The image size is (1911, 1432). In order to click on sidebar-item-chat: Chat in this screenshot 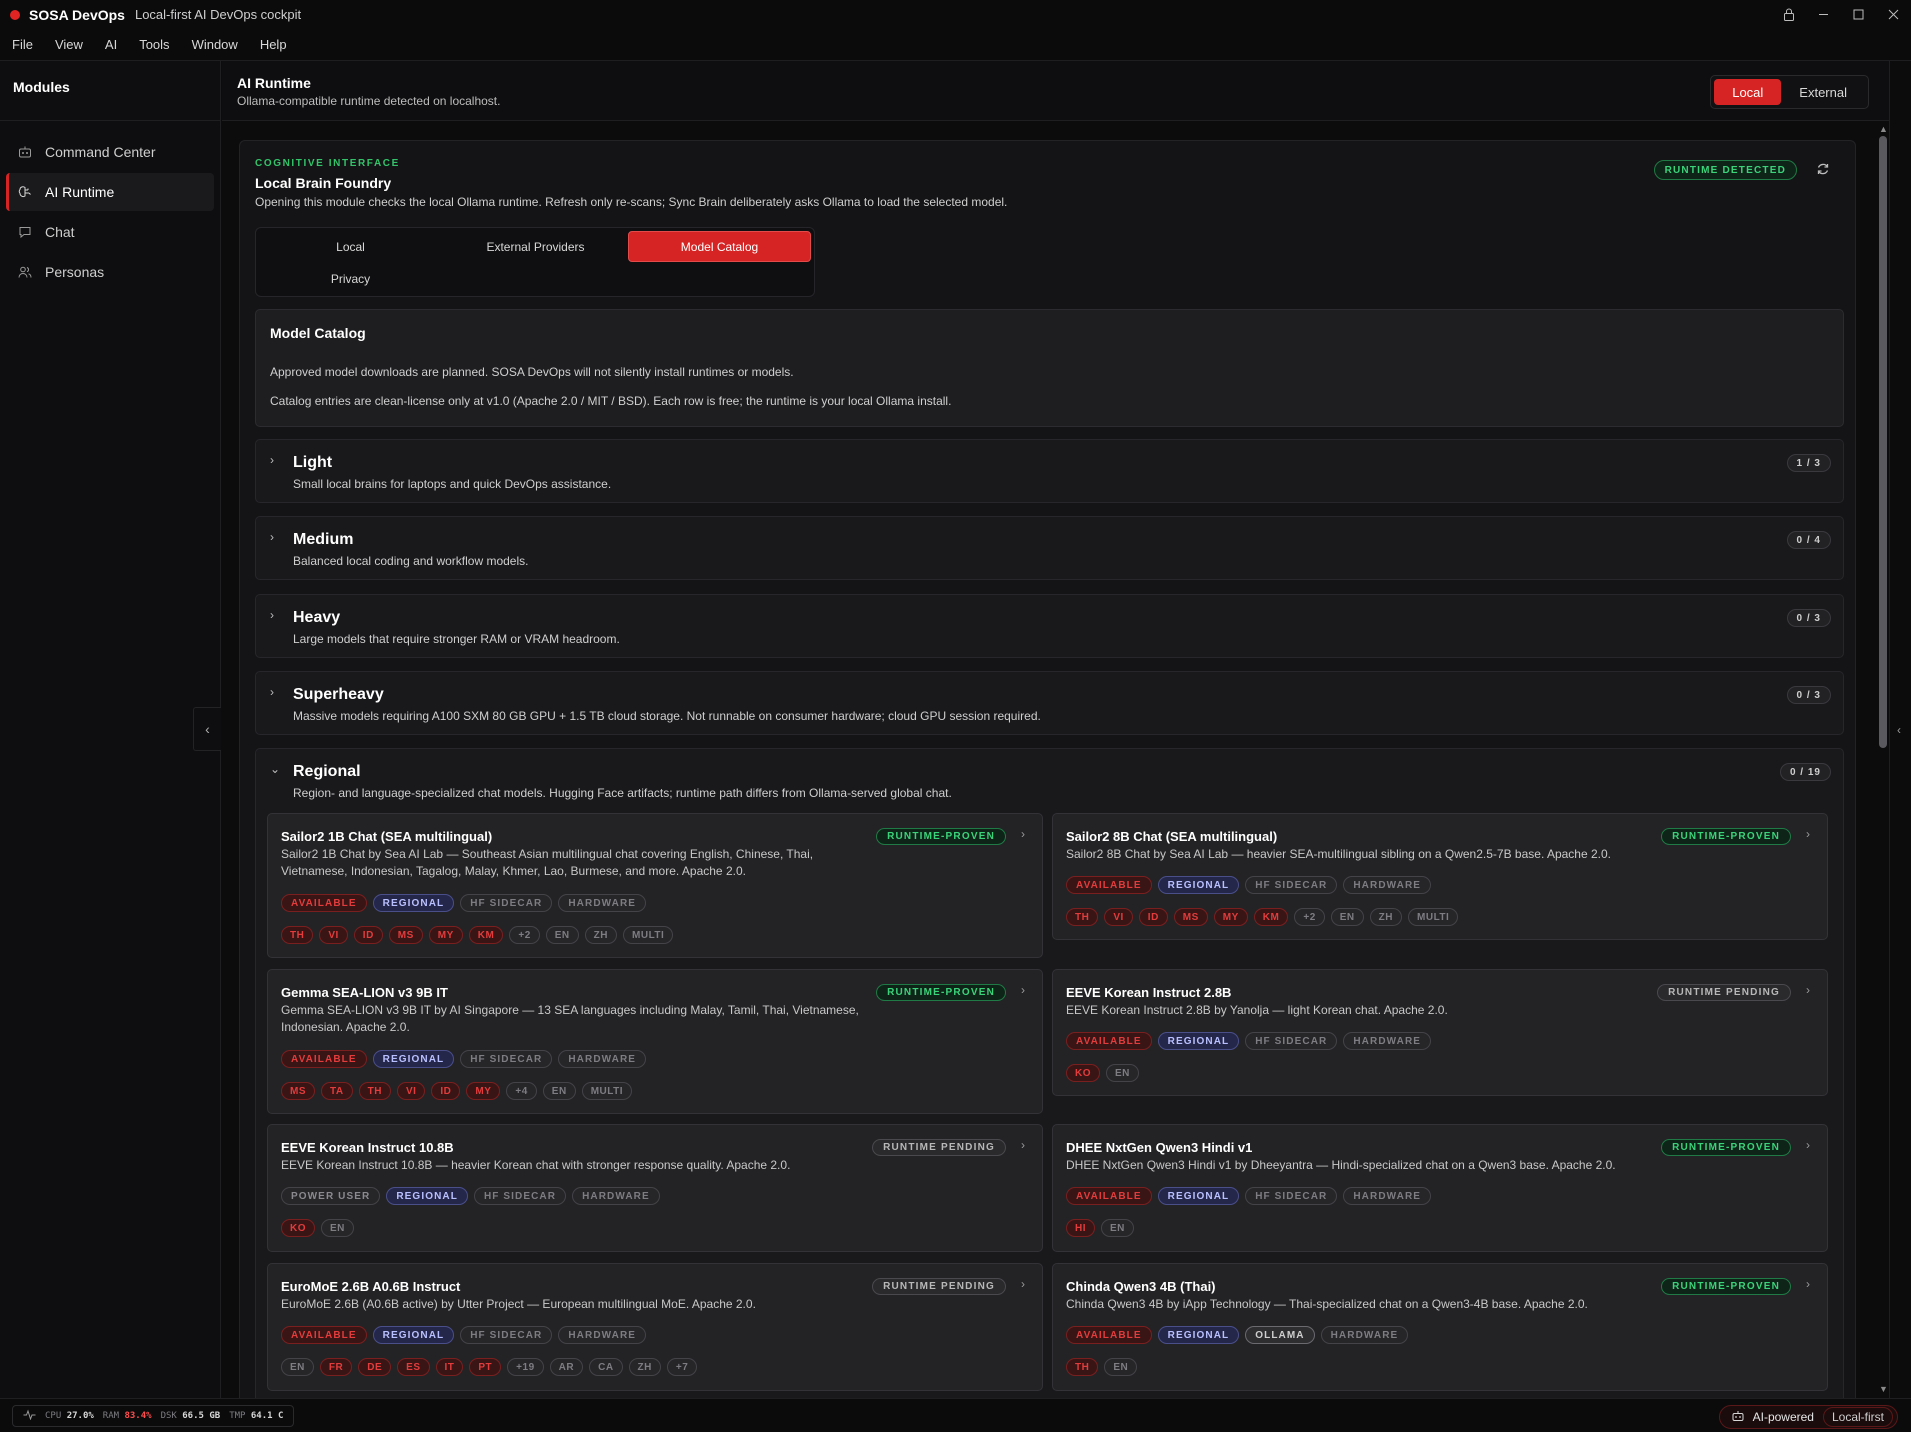, I will do `click(110, 232)`.